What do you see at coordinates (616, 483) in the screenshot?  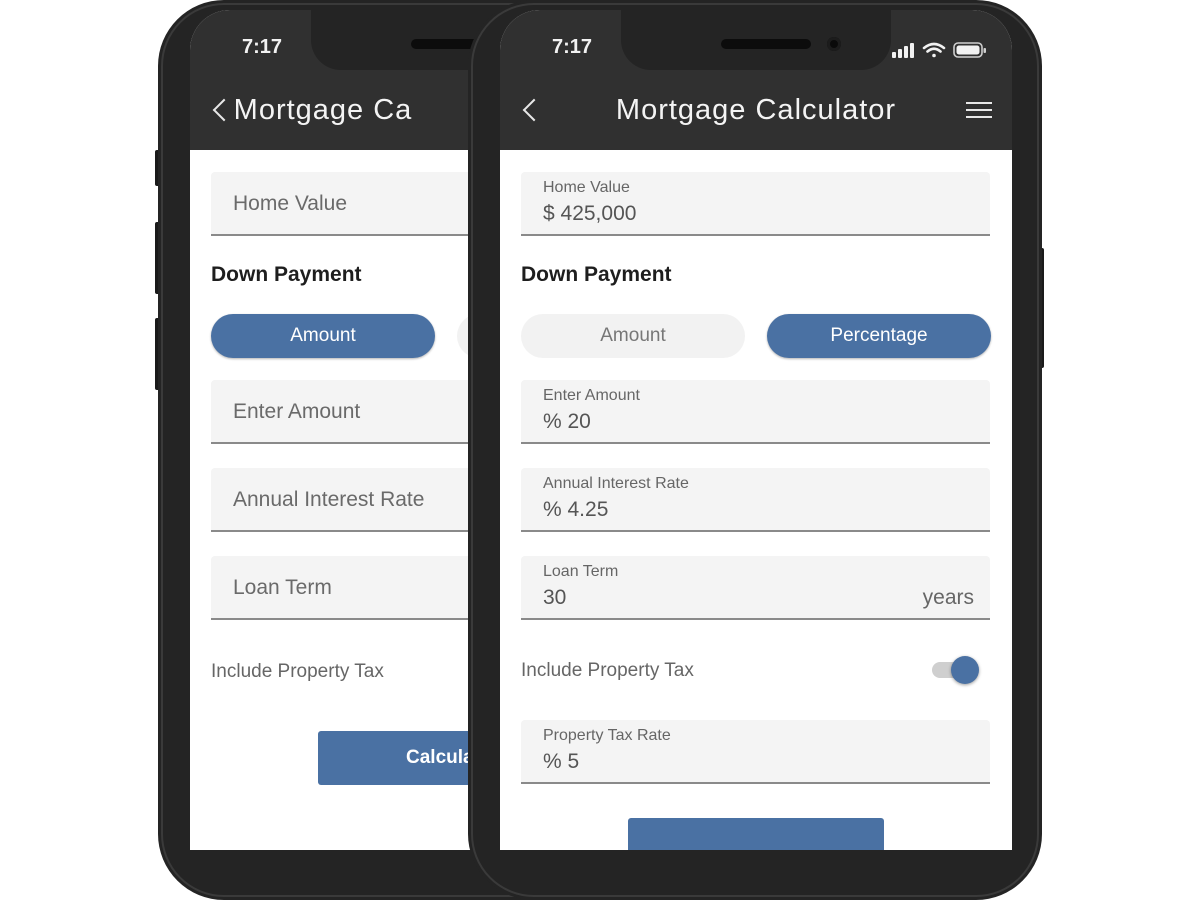 I see `interest-rate-label: Annual Interest Rate` at bounding box center [616, 483].